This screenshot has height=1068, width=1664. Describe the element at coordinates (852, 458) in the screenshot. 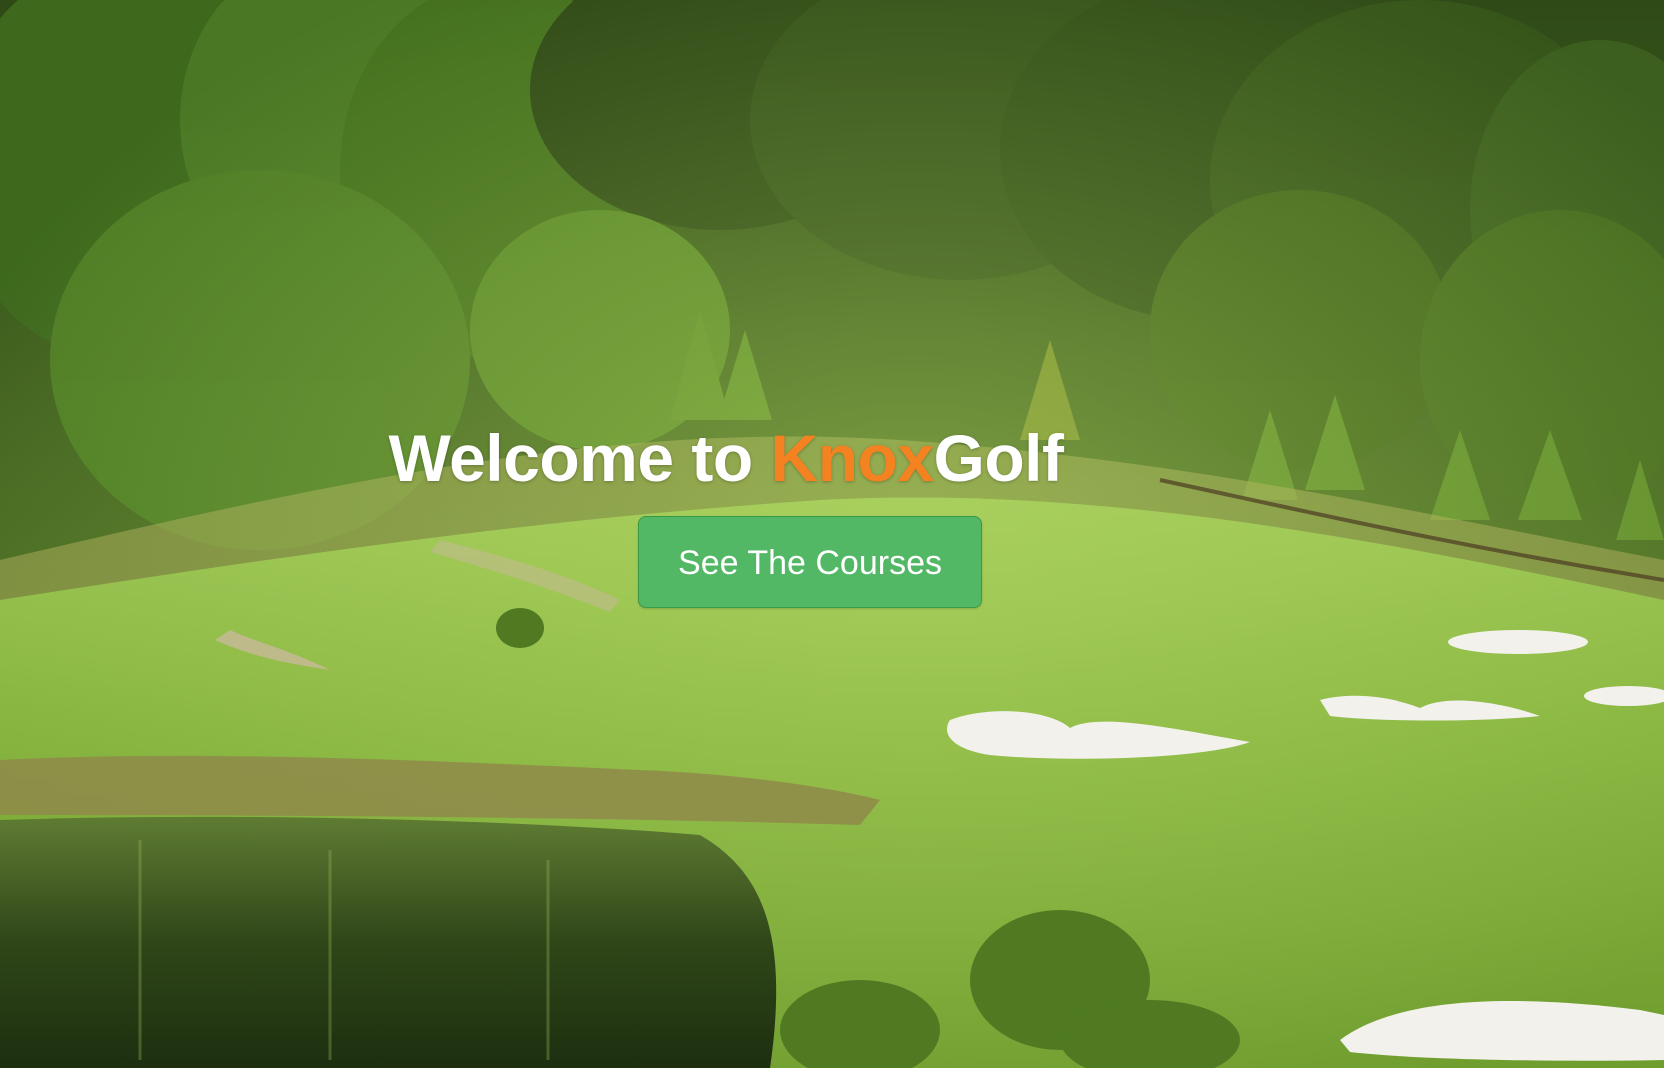

I see `brand-name-accent: Knox` at that location.